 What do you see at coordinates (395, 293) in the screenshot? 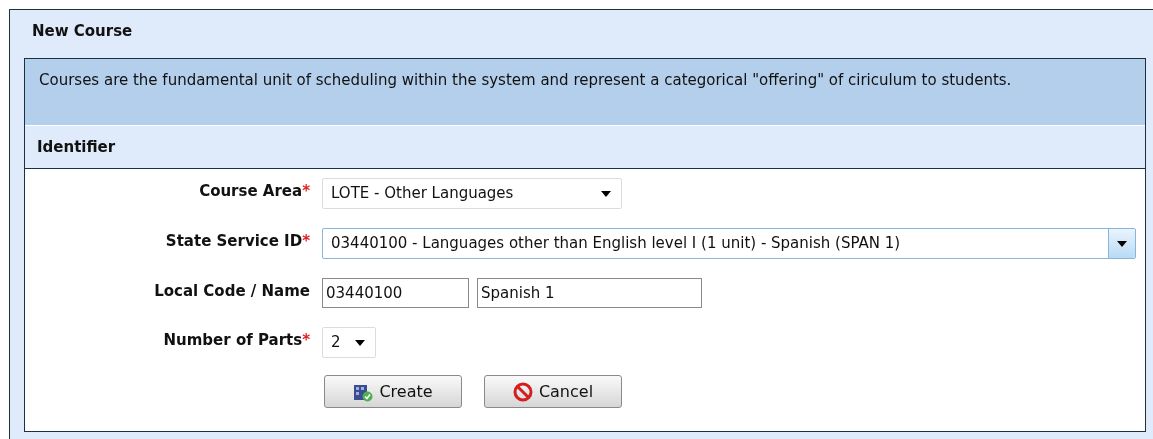
I see `text-field: 03440100` at bounding box center [395, 293].